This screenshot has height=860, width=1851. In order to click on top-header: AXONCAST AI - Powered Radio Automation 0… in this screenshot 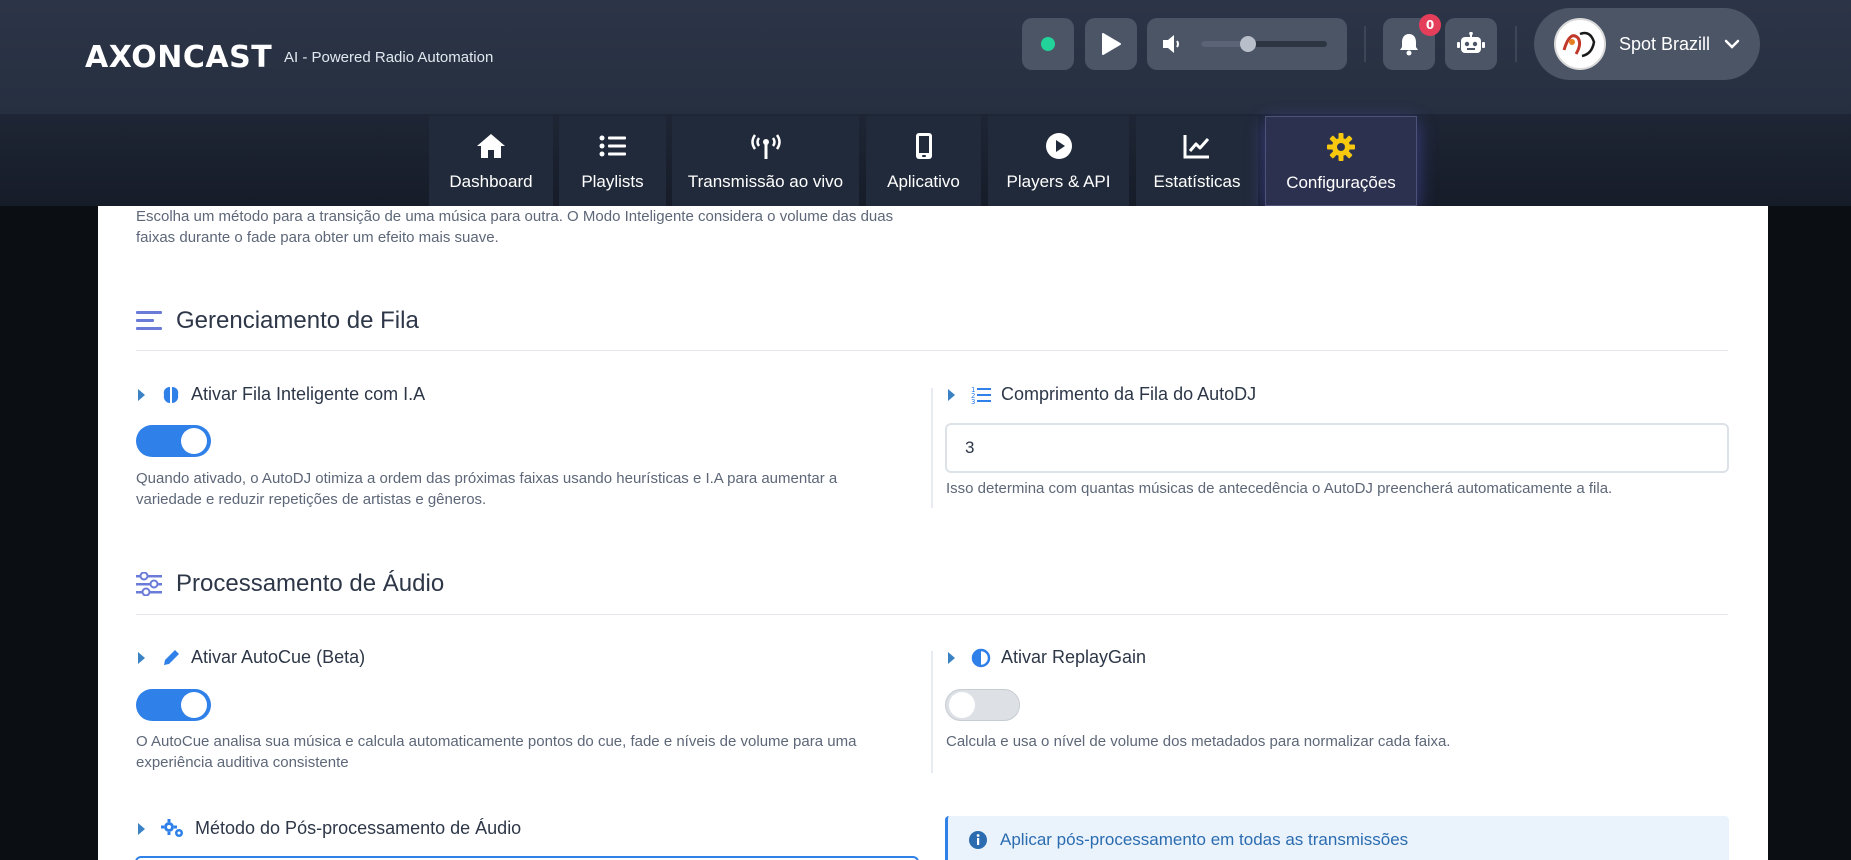, I will do `click(925, 57)`.